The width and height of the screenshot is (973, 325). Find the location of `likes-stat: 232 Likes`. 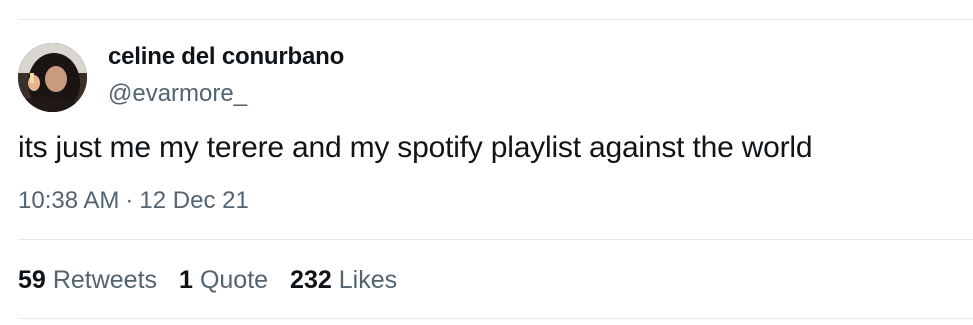

likes-stat: 232 Likes is located at coordinates (343, 280).